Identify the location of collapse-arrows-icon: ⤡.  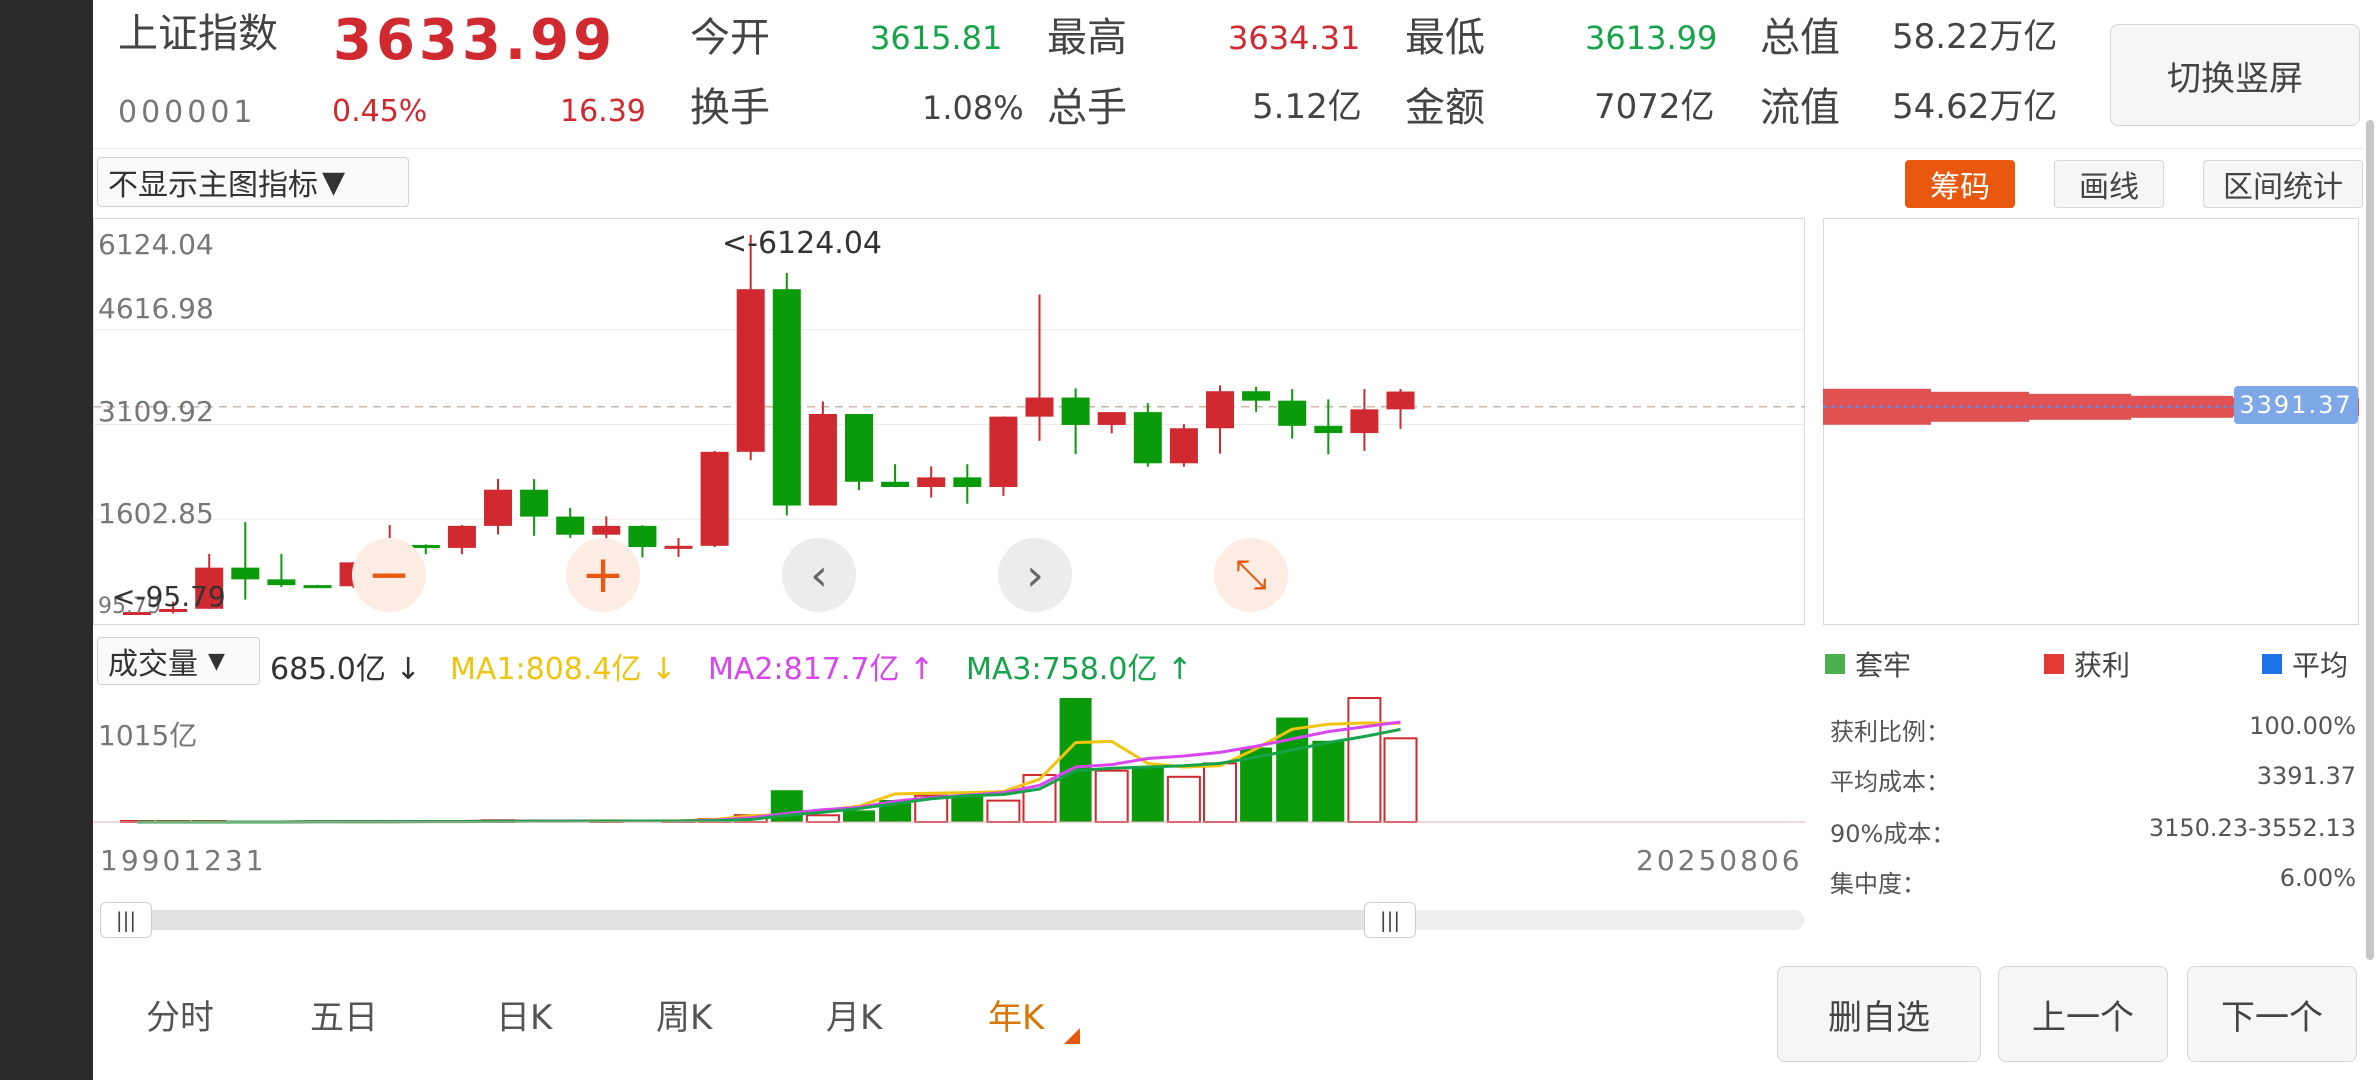
(1251, 575).